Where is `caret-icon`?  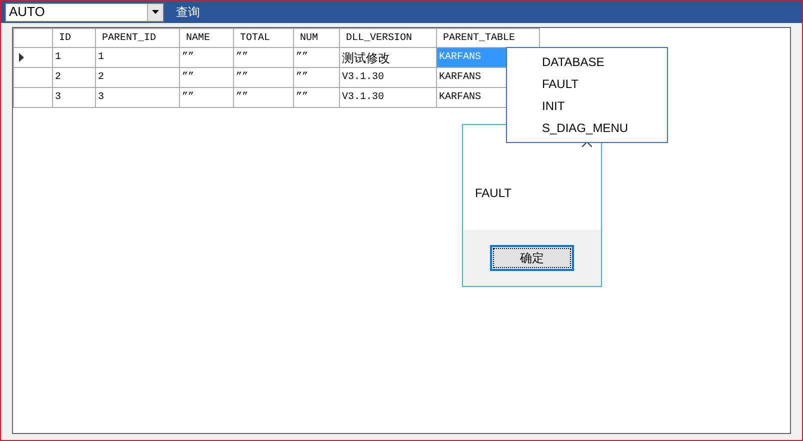
caret-icon is located at coordinates (155, 12).